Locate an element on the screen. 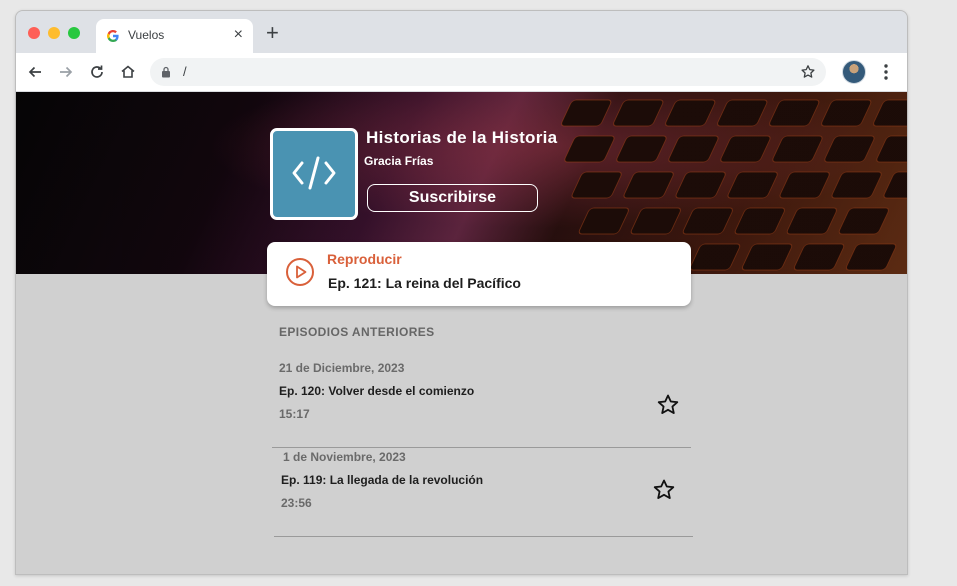  close-window-button is located at coordinates (34, 33).